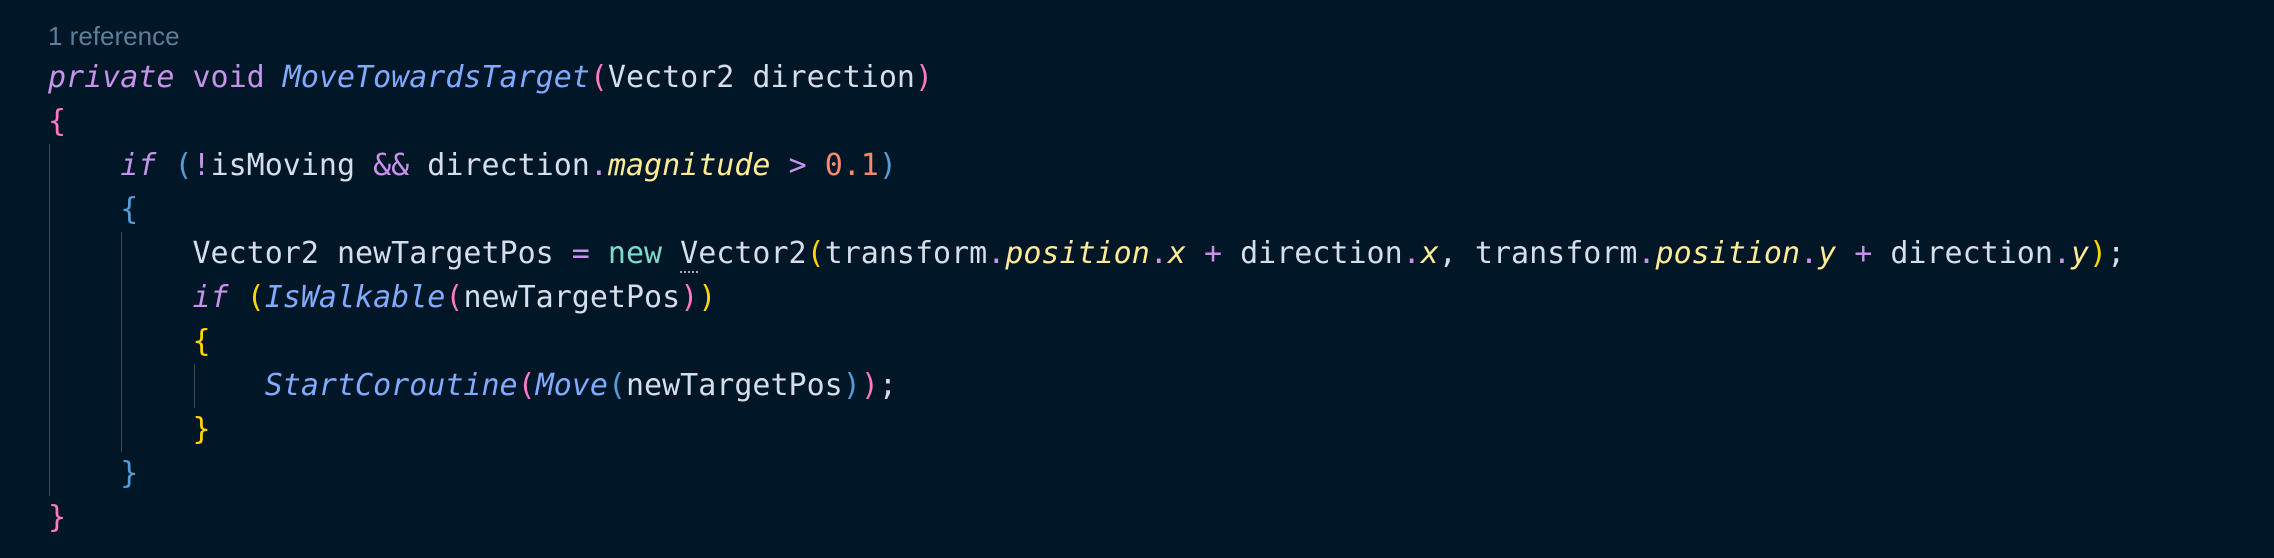 This screenshot has width=2274, height=558. I want to click on code-token: magnitude, so click(689, 165).